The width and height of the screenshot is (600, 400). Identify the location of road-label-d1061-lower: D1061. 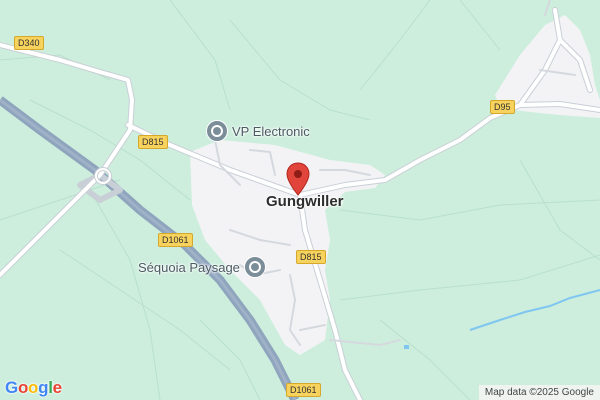
(303, 390).